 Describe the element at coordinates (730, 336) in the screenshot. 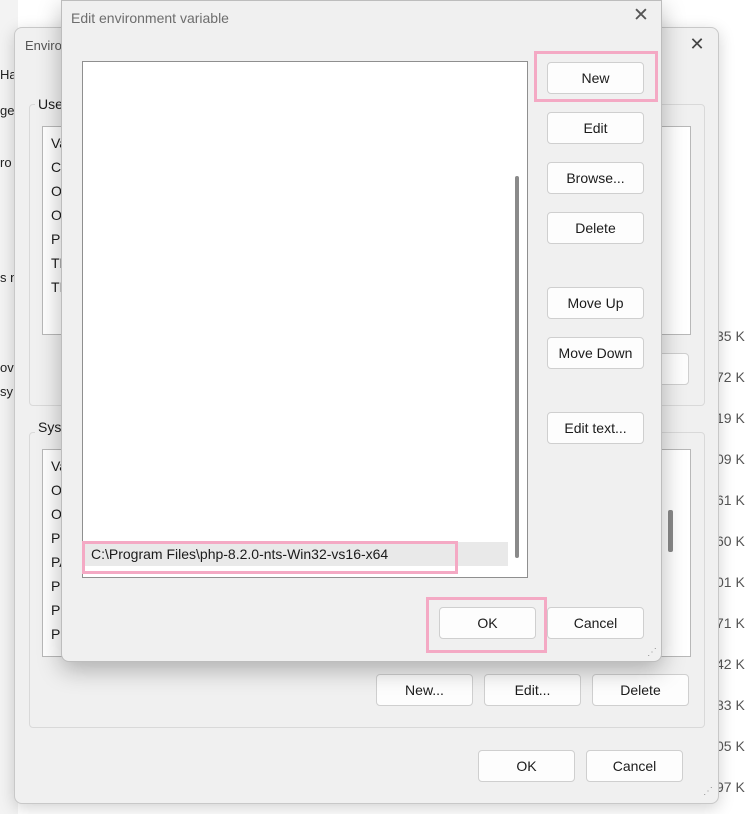

I see `file-size: 35 K` at that location.